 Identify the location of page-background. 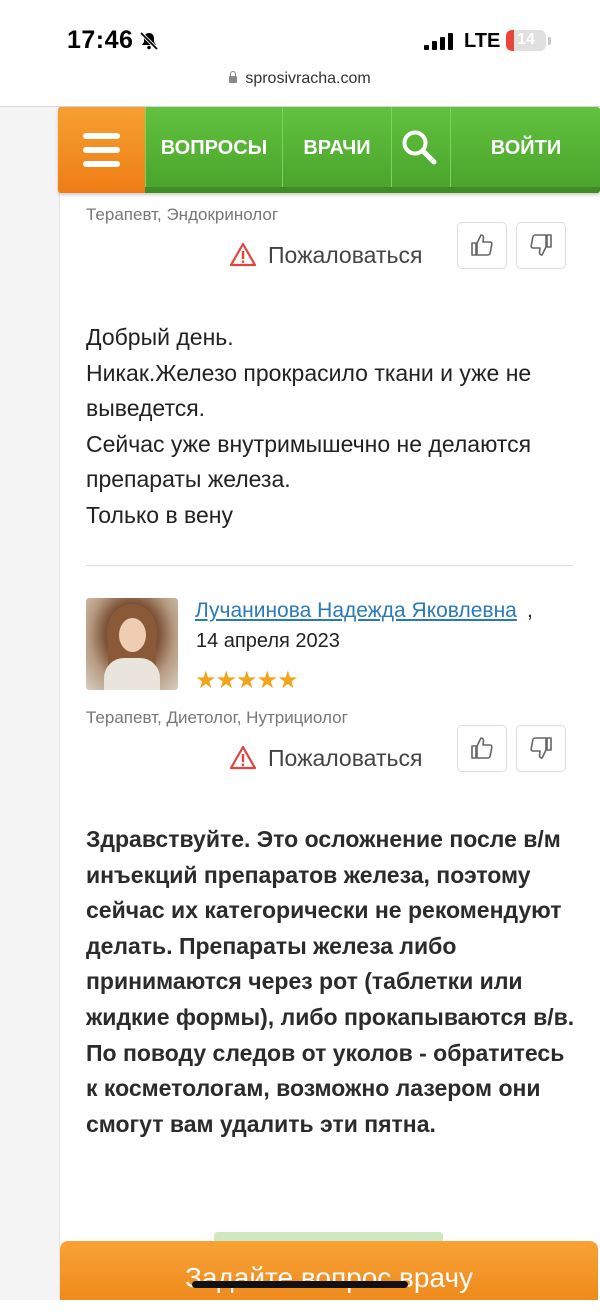
(29, 703).